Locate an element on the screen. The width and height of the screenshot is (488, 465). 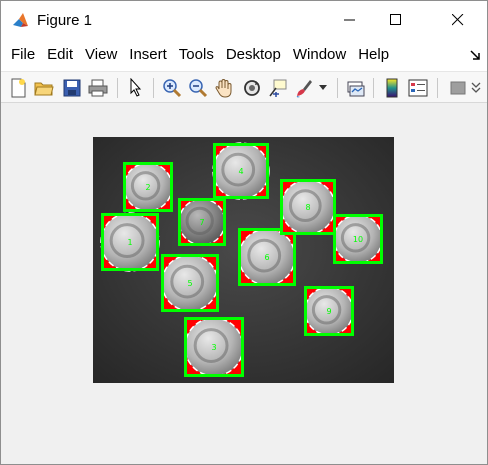
detected-coin: 5 is located at coordinates (190, 283).